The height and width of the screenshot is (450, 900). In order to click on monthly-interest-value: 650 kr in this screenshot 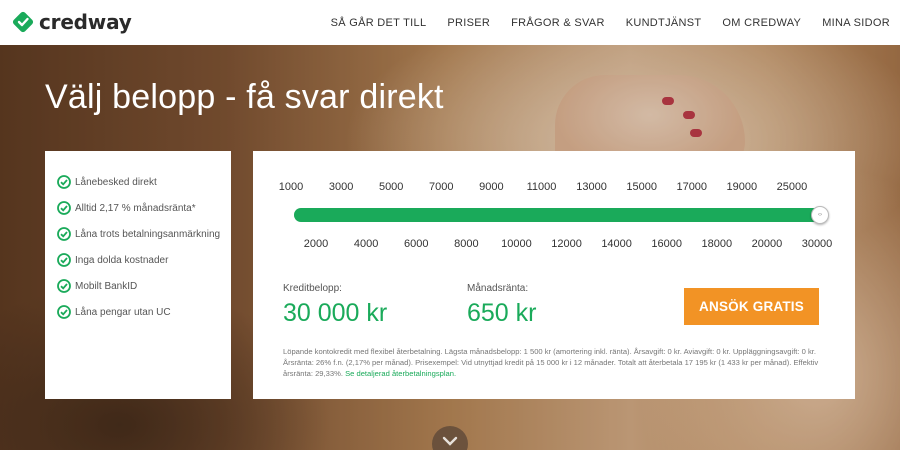, I will do `click(502, 313)`.